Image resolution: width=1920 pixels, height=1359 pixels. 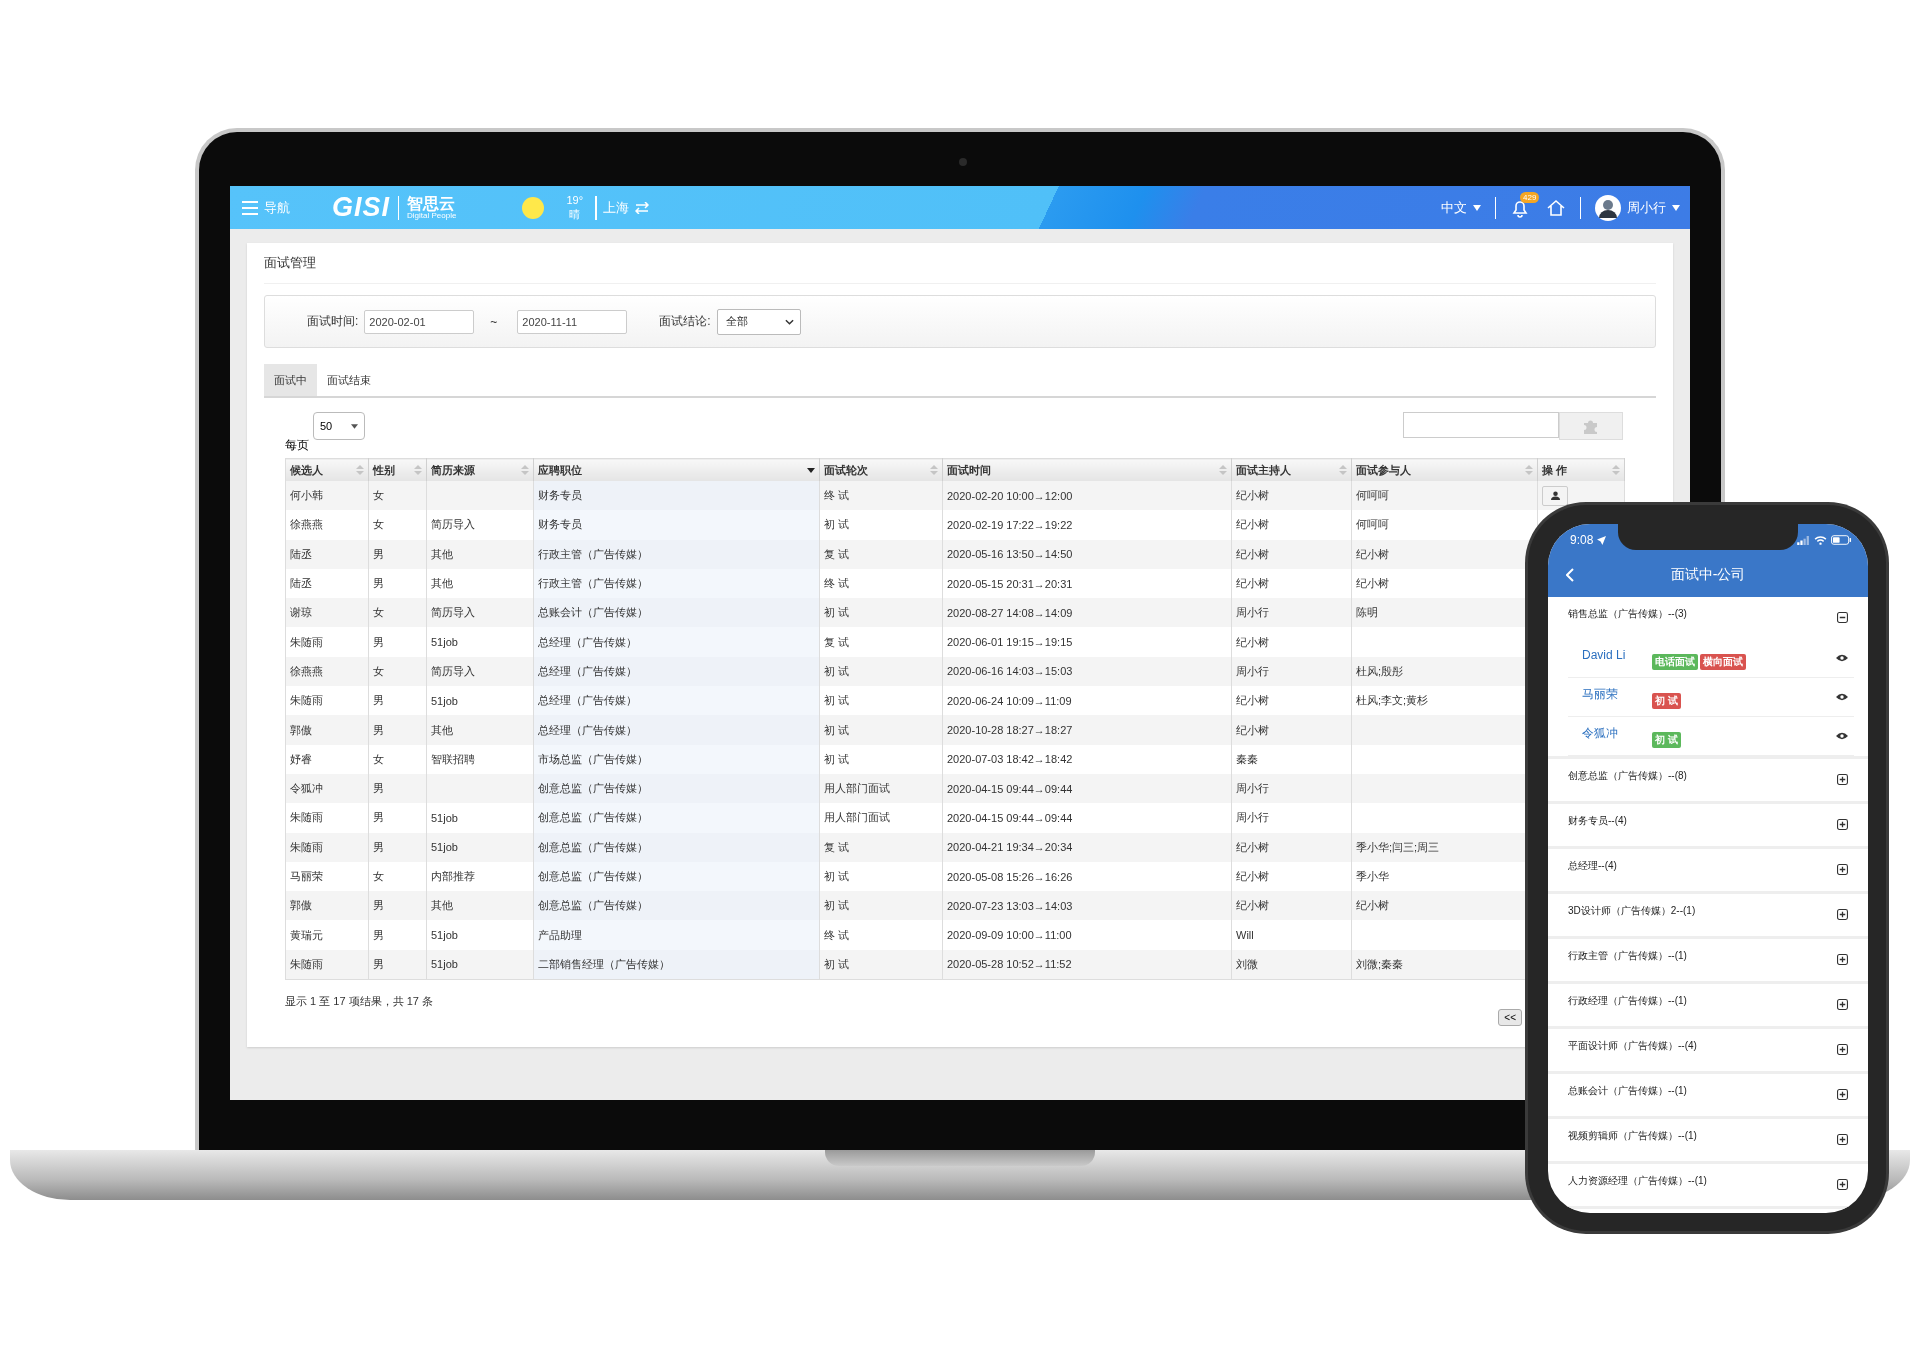 What do you see at coordinates (857, 817) in the screenshot?
I see `round-cell: 用人部门面试` at bounding box center [857, 817].